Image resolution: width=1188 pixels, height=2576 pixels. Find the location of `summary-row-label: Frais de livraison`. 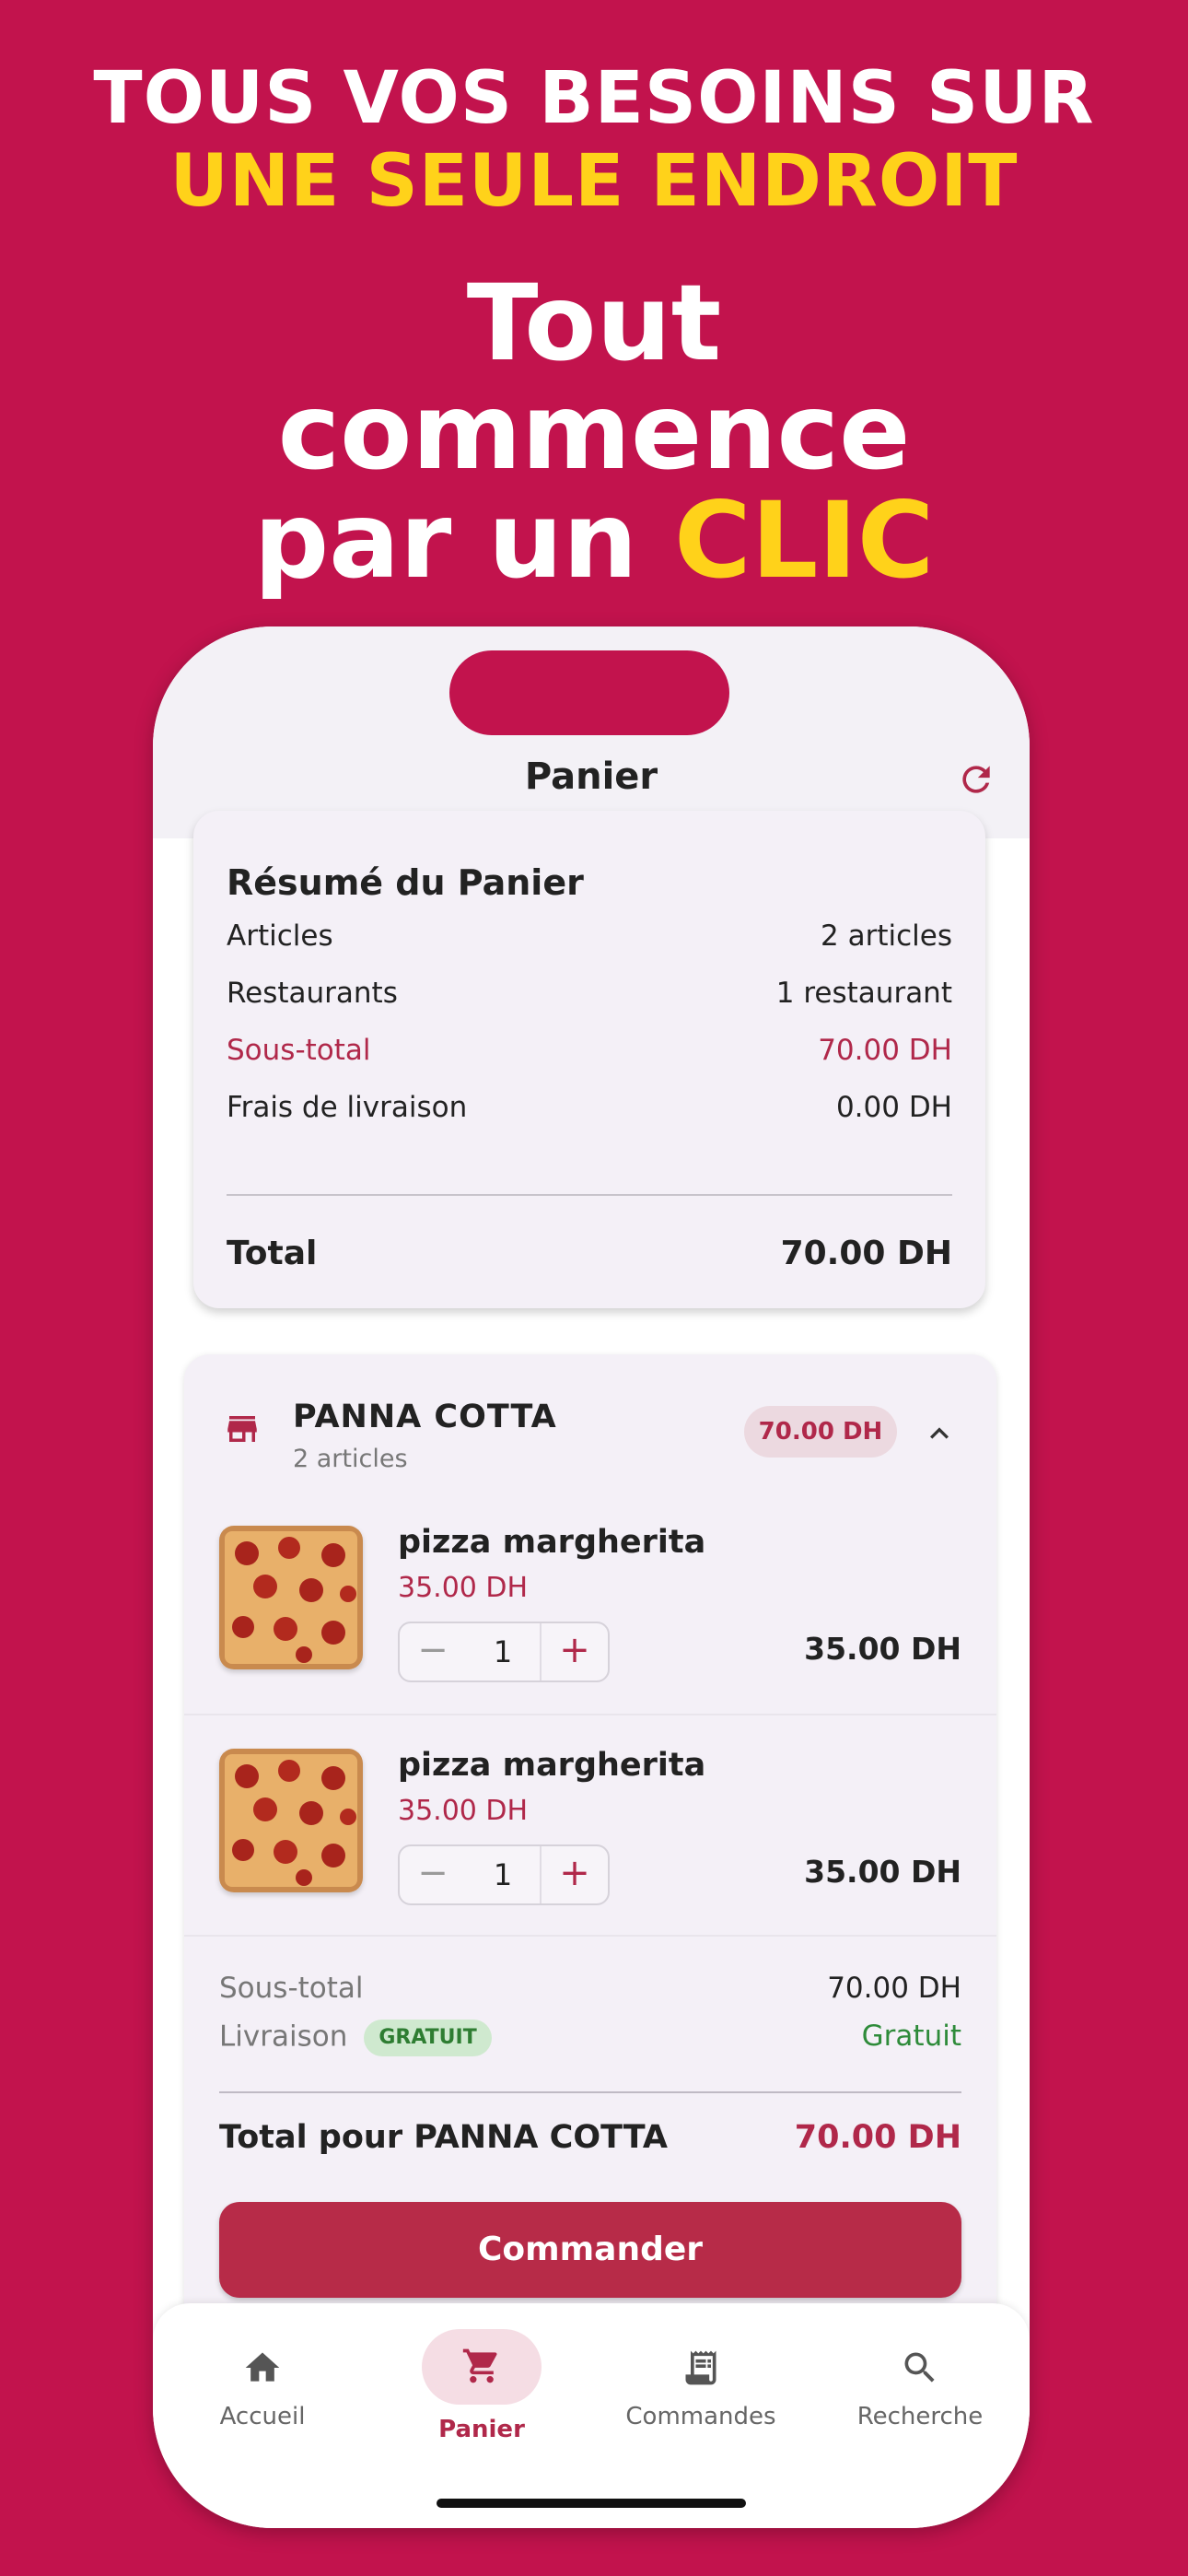

summary-row-label: Frais de livraison is located at coordinates (347, 1107).